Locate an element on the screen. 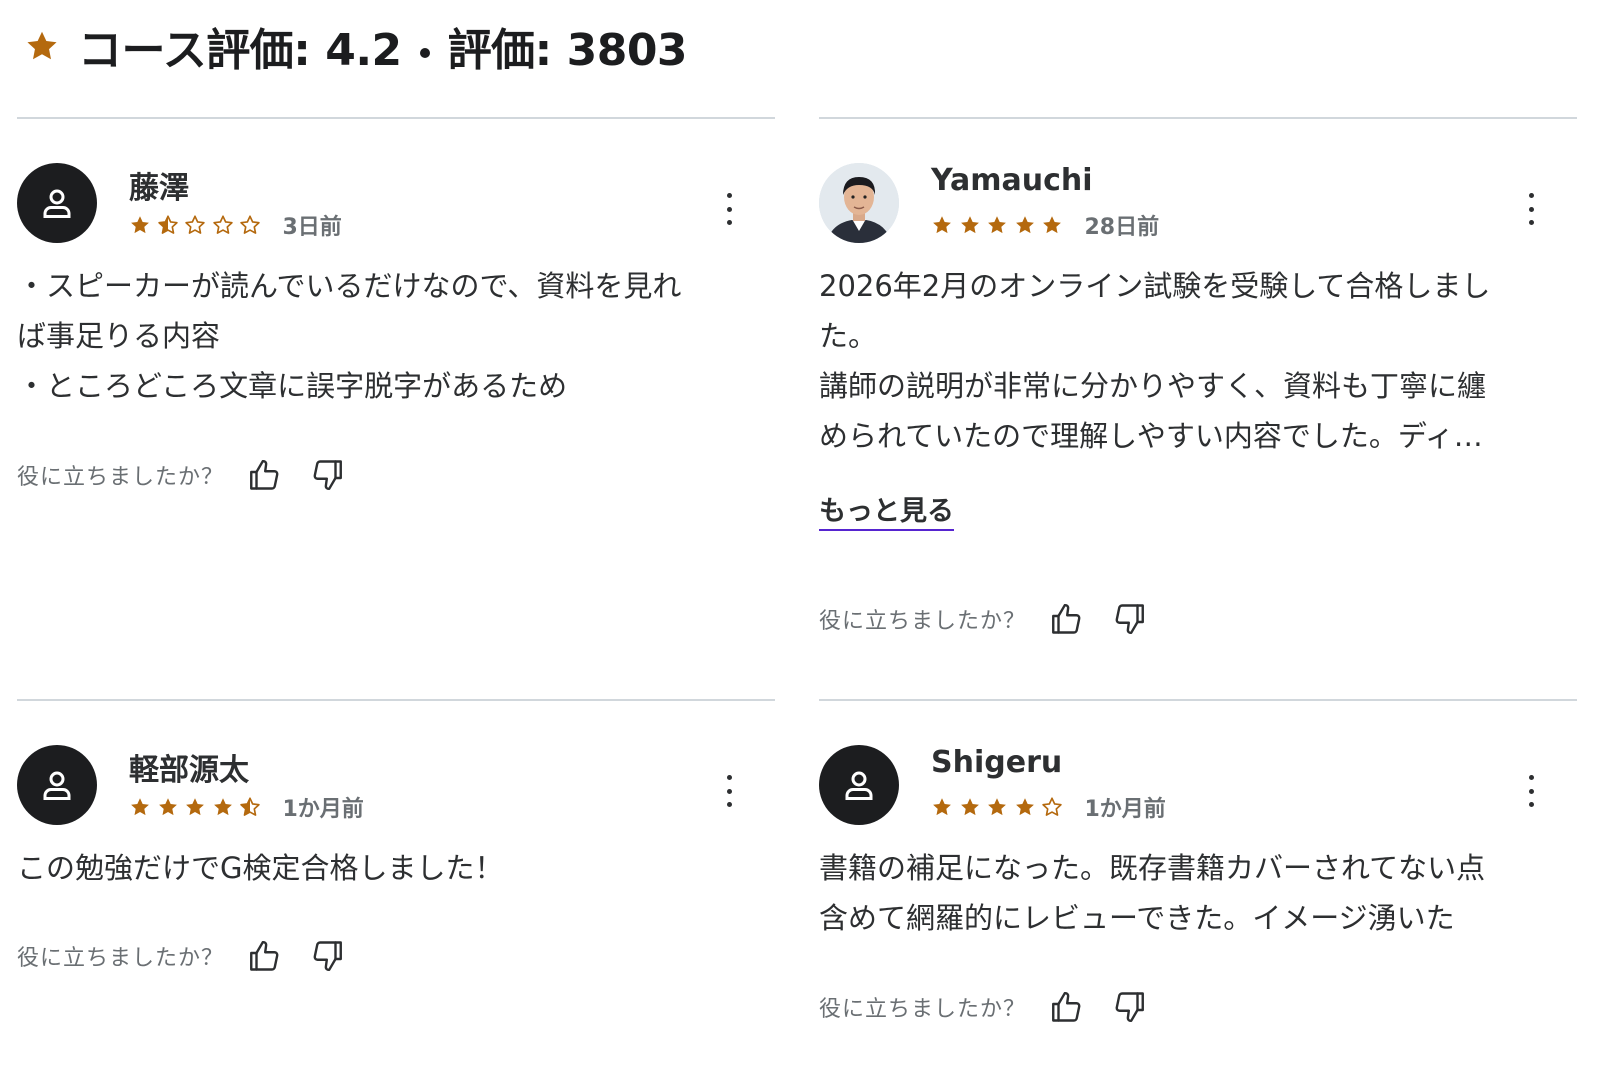 Image resolution: width=1604 pixels, height=1066 pixels. review-line: 講師の説明が非常に分かりやすく、資料も丁寧に纏 is located at coordinates (1153, 386).